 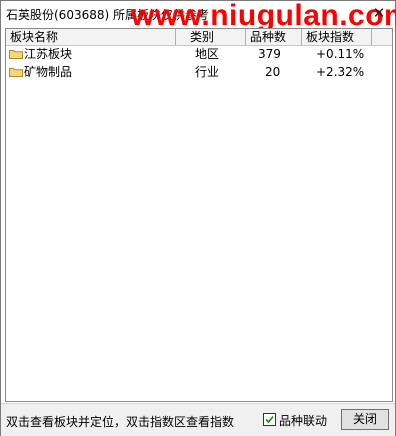 What do you see at coordinates (382, 37) in the screenshot?
I see `column-header-filler` at bounding box center [382, 37].